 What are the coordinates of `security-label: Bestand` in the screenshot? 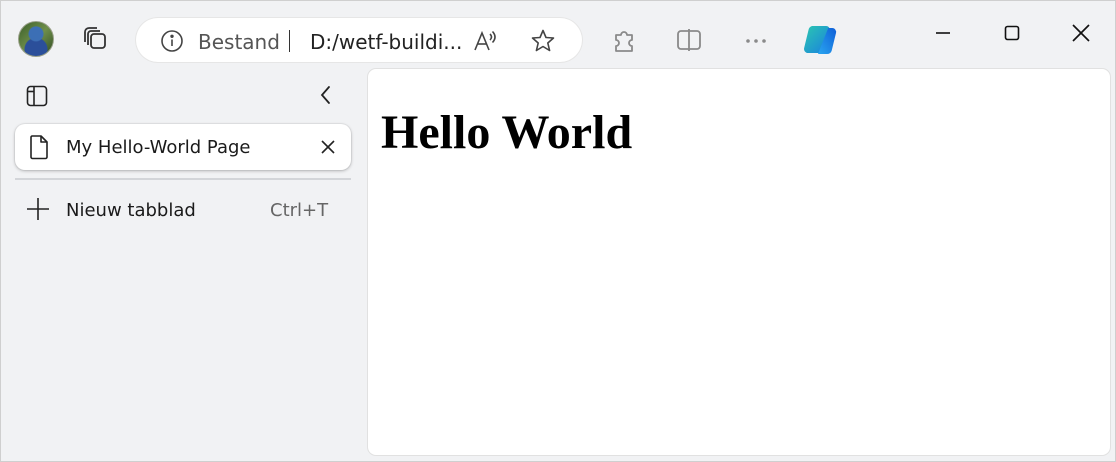 It's located at (239, 42).